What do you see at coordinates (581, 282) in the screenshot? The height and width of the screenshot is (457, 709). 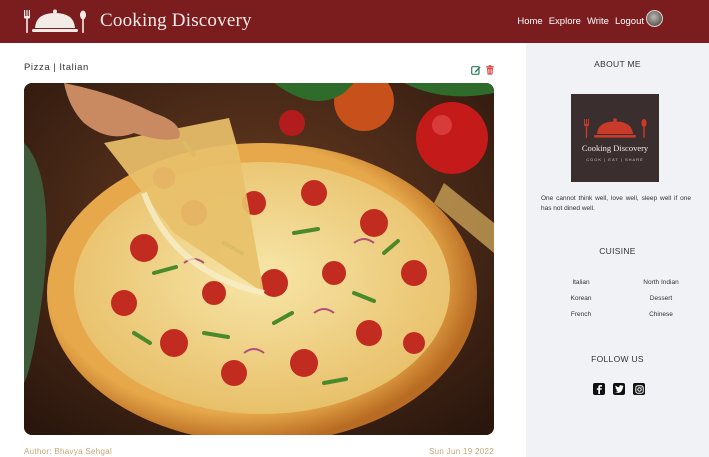 I see `cuisine-link-italian: Italian` at bounding box center [581, 282].